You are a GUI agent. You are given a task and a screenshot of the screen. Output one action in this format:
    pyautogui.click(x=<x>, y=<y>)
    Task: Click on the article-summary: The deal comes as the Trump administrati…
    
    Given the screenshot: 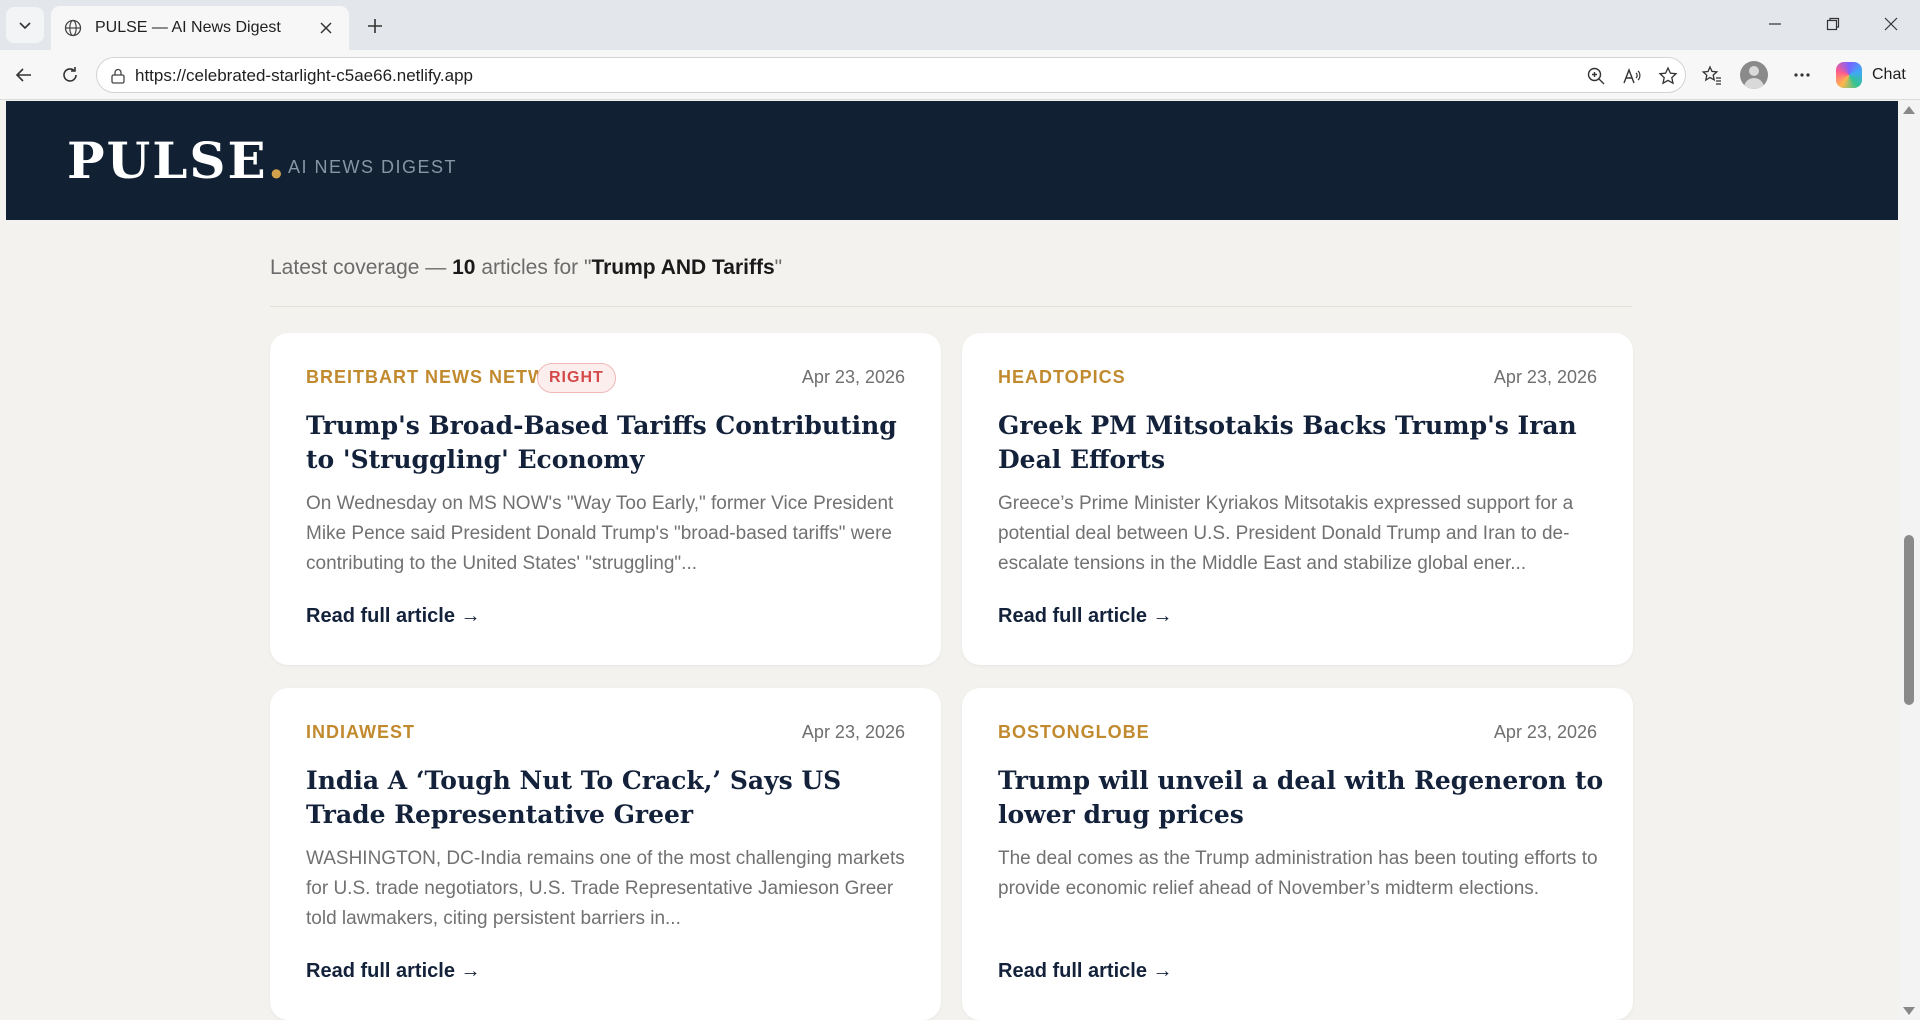 What is the action you would take?
    pyautogui.click(x=1298, y=873)
    